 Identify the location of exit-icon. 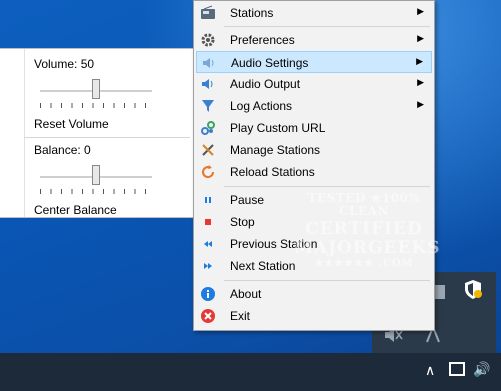
(208, 316).